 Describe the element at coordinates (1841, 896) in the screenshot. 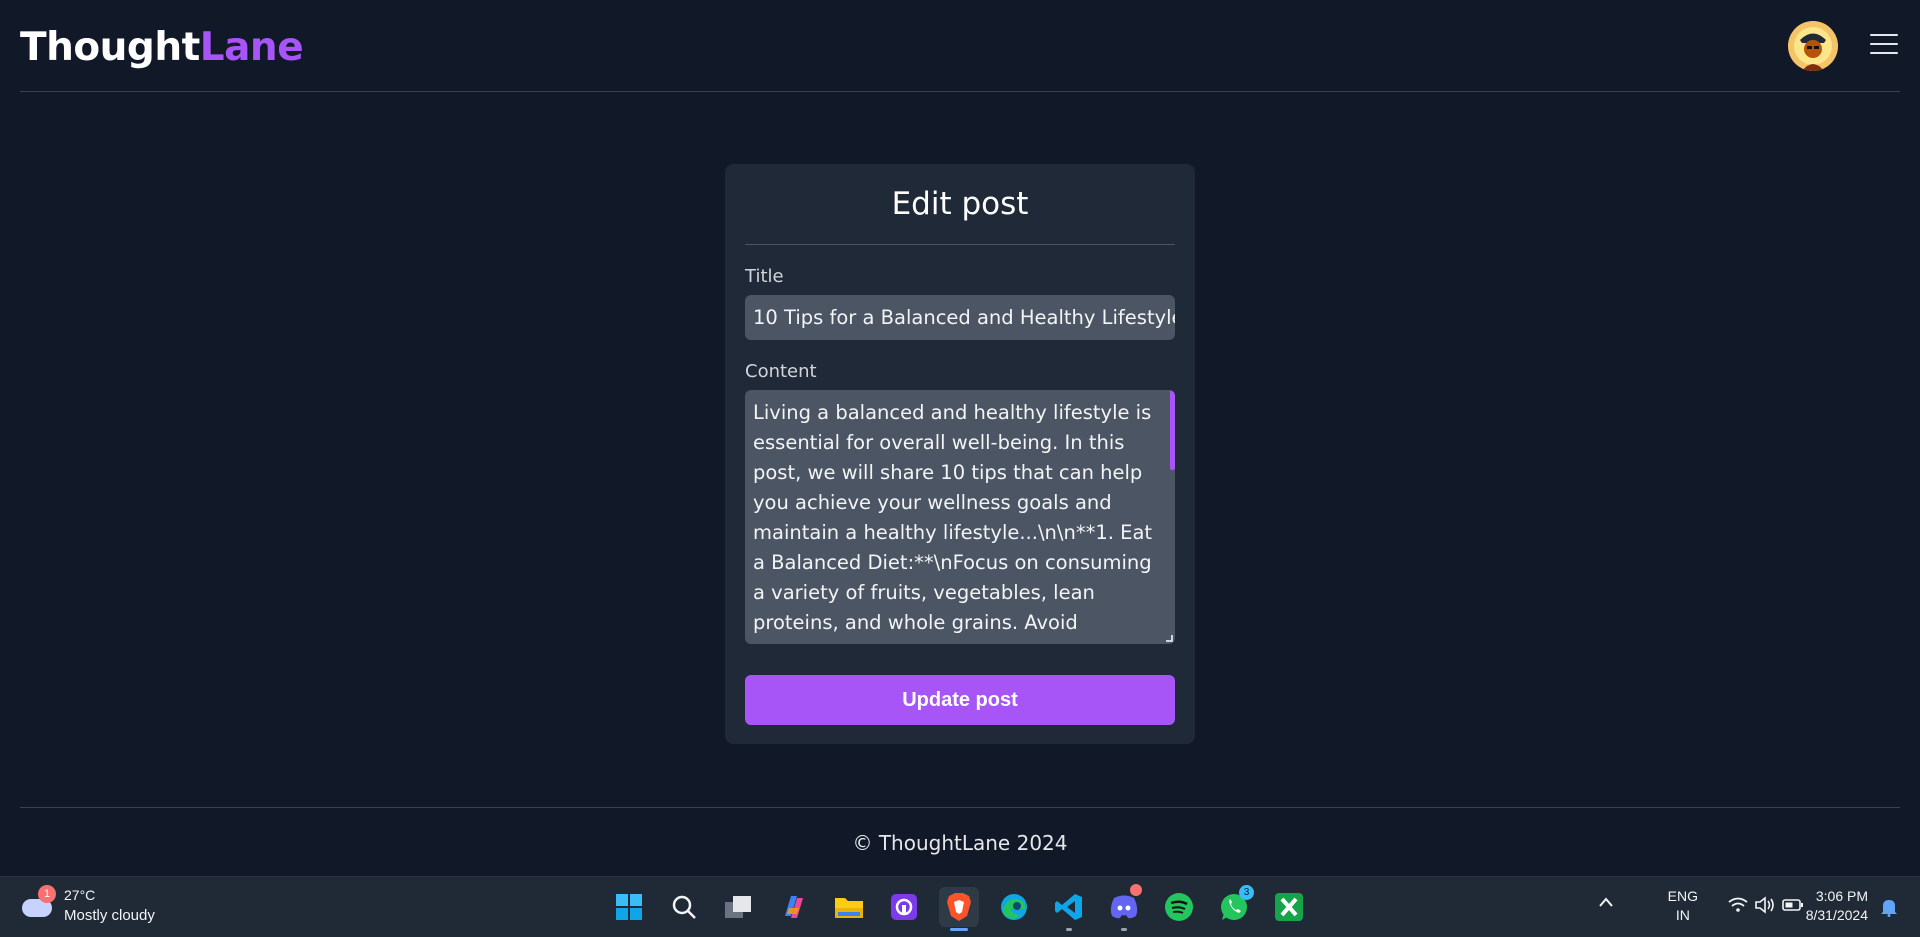

I see `clock-time: 3:06 PM` at that location.